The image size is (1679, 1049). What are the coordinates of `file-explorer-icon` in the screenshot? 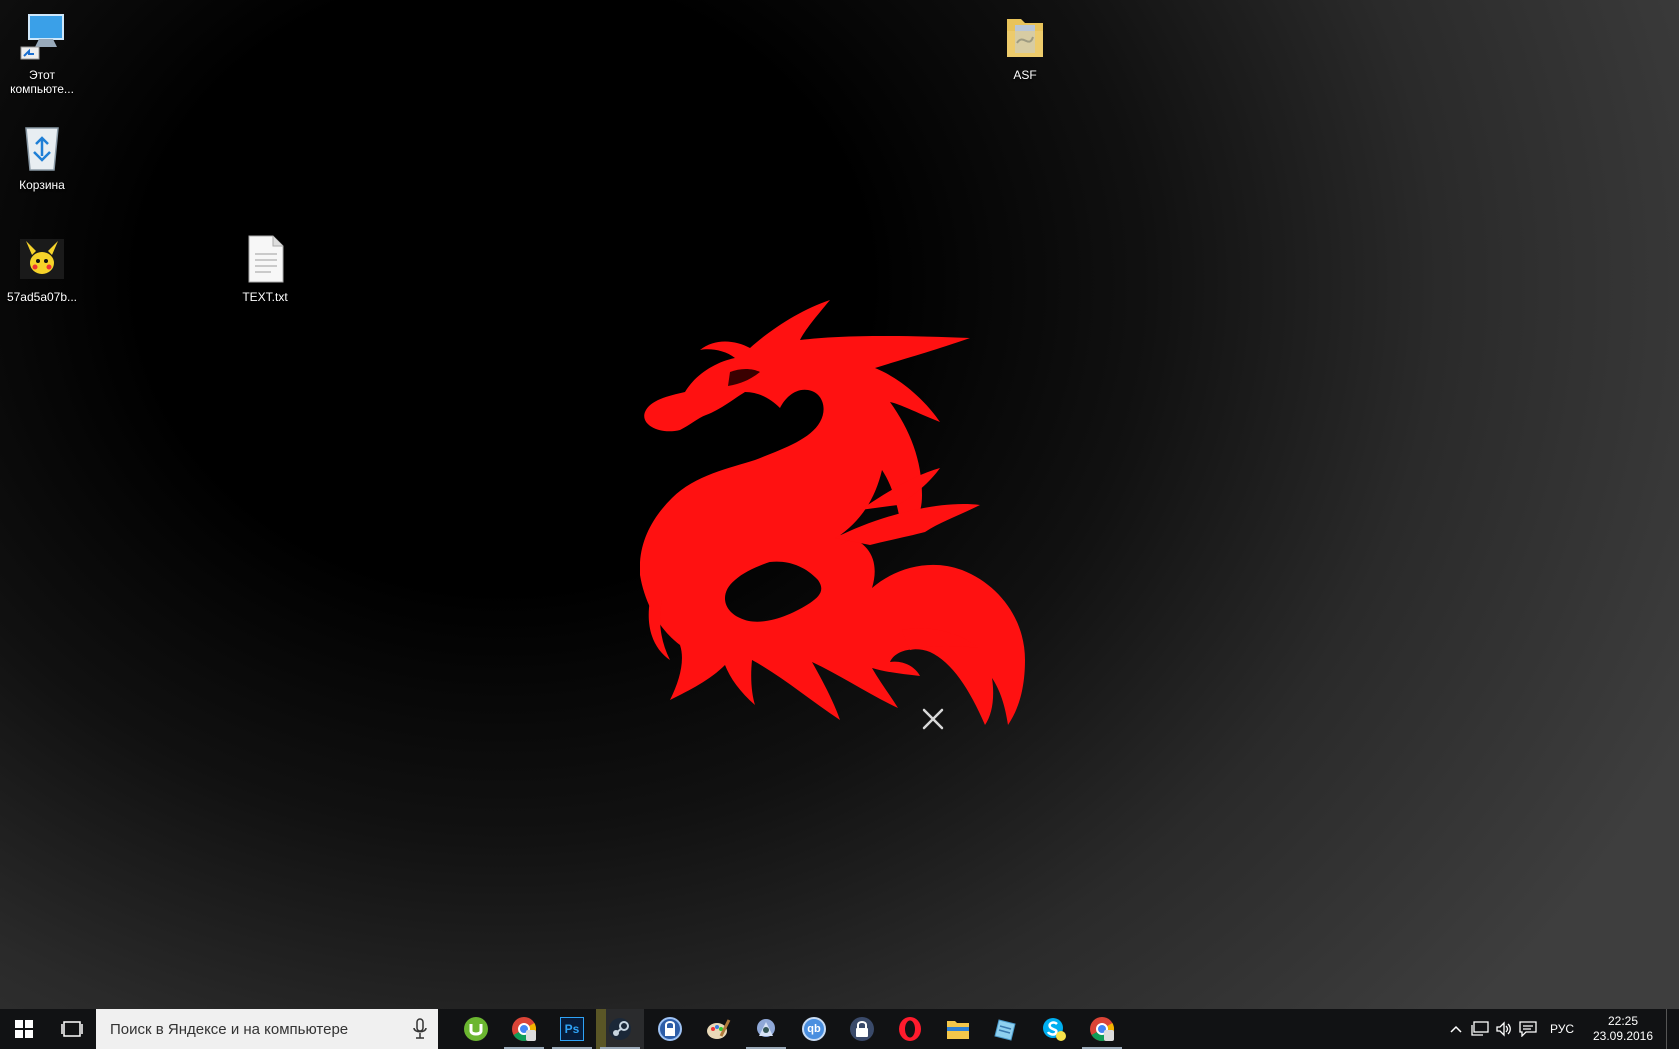 It's located at (958, 1030).